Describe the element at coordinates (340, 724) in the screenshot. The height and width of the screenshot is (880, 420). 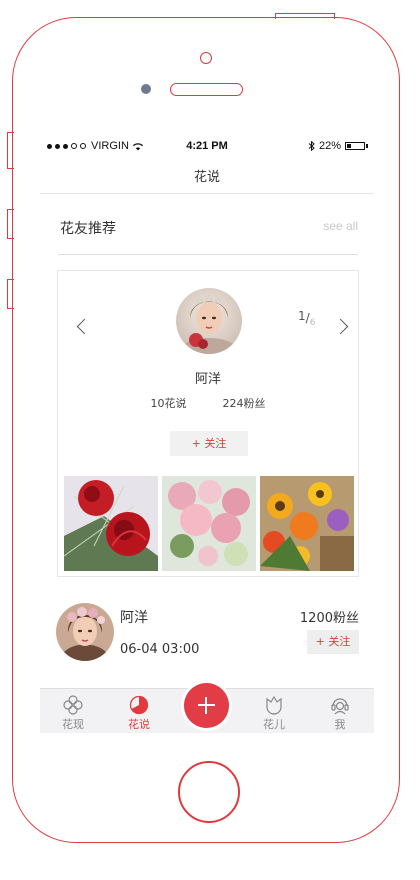
I see `tab-label: 我` at that location.